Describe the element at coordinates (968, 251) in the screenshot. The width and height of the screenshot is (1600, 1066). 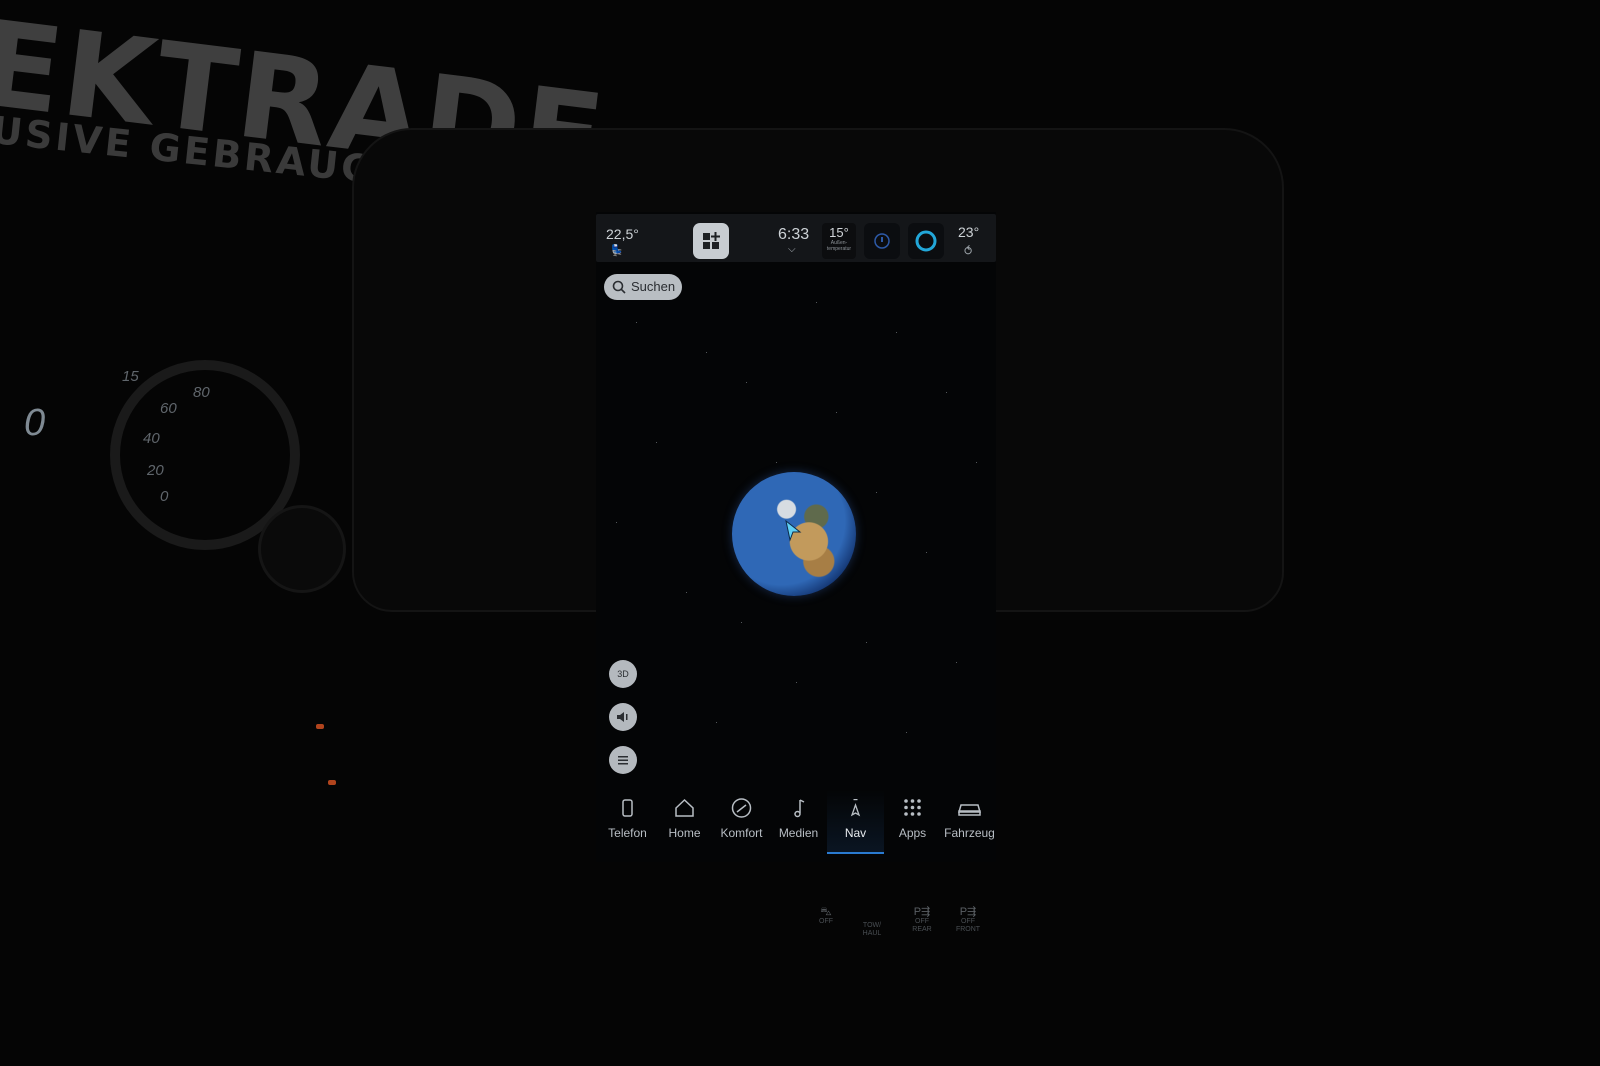
I see `passenger-seat-icon: ⥀` at that location.